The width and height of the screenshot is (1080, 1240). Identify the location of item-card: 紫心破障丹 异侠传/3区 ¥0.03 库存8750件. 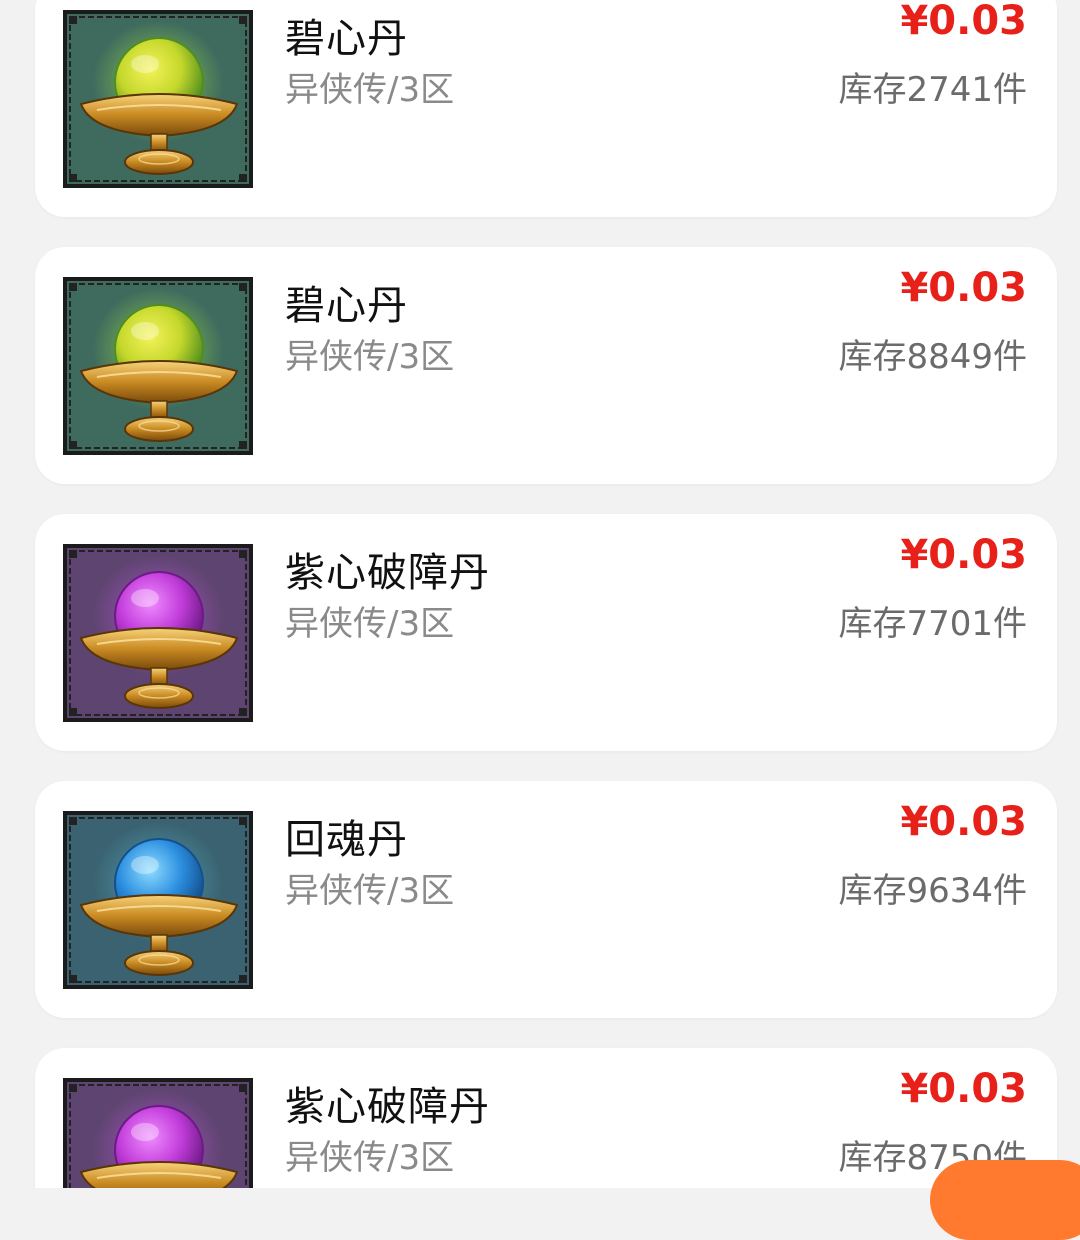
(546, 1118).